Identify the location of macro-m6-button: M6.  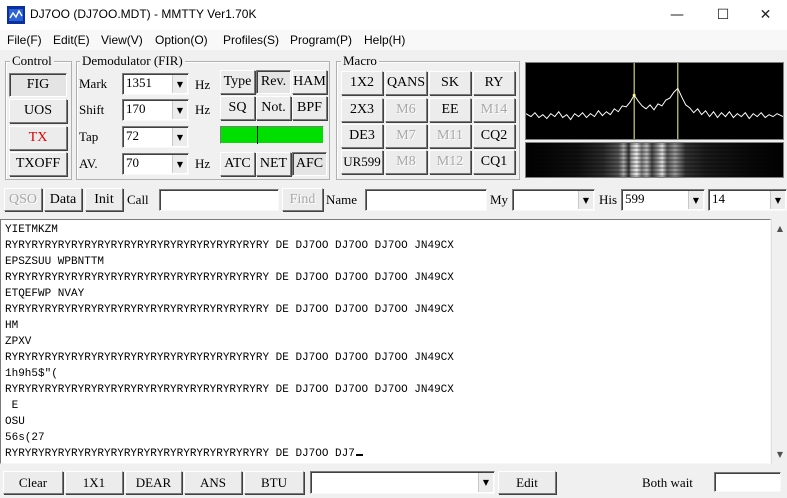
(406, 110).